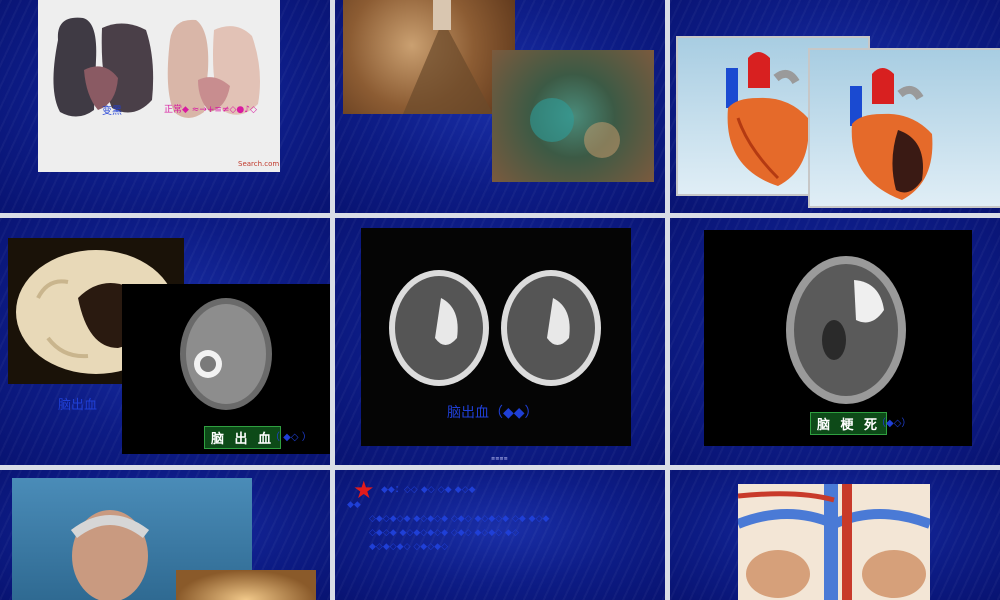 Image resolution: width=1000 pixels, height=600 pixels. Describe the element at coordinates (246, 585) in the screenshot. I see `patient-inset-photo` at that location.